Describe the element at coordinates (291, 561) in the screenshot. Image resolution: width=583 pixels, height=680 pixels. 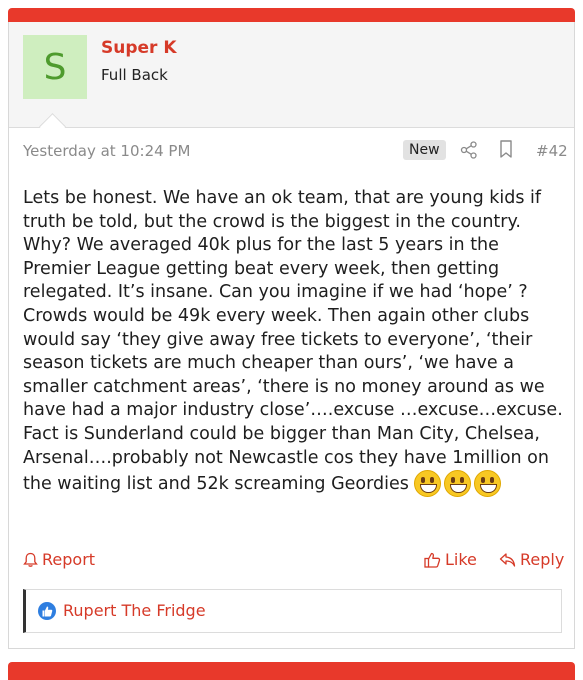
I see `post-actions: Report Like Reply` at that location.